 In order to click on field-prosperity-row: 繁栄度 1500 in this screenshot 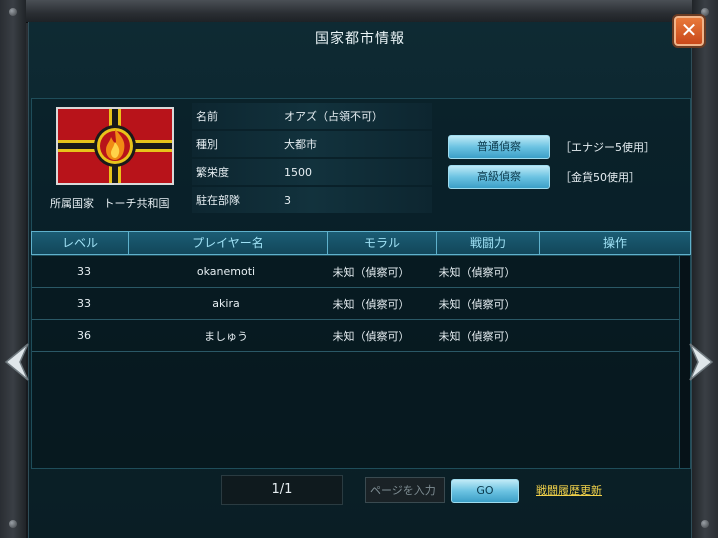, I will do `click(312, 172)`.